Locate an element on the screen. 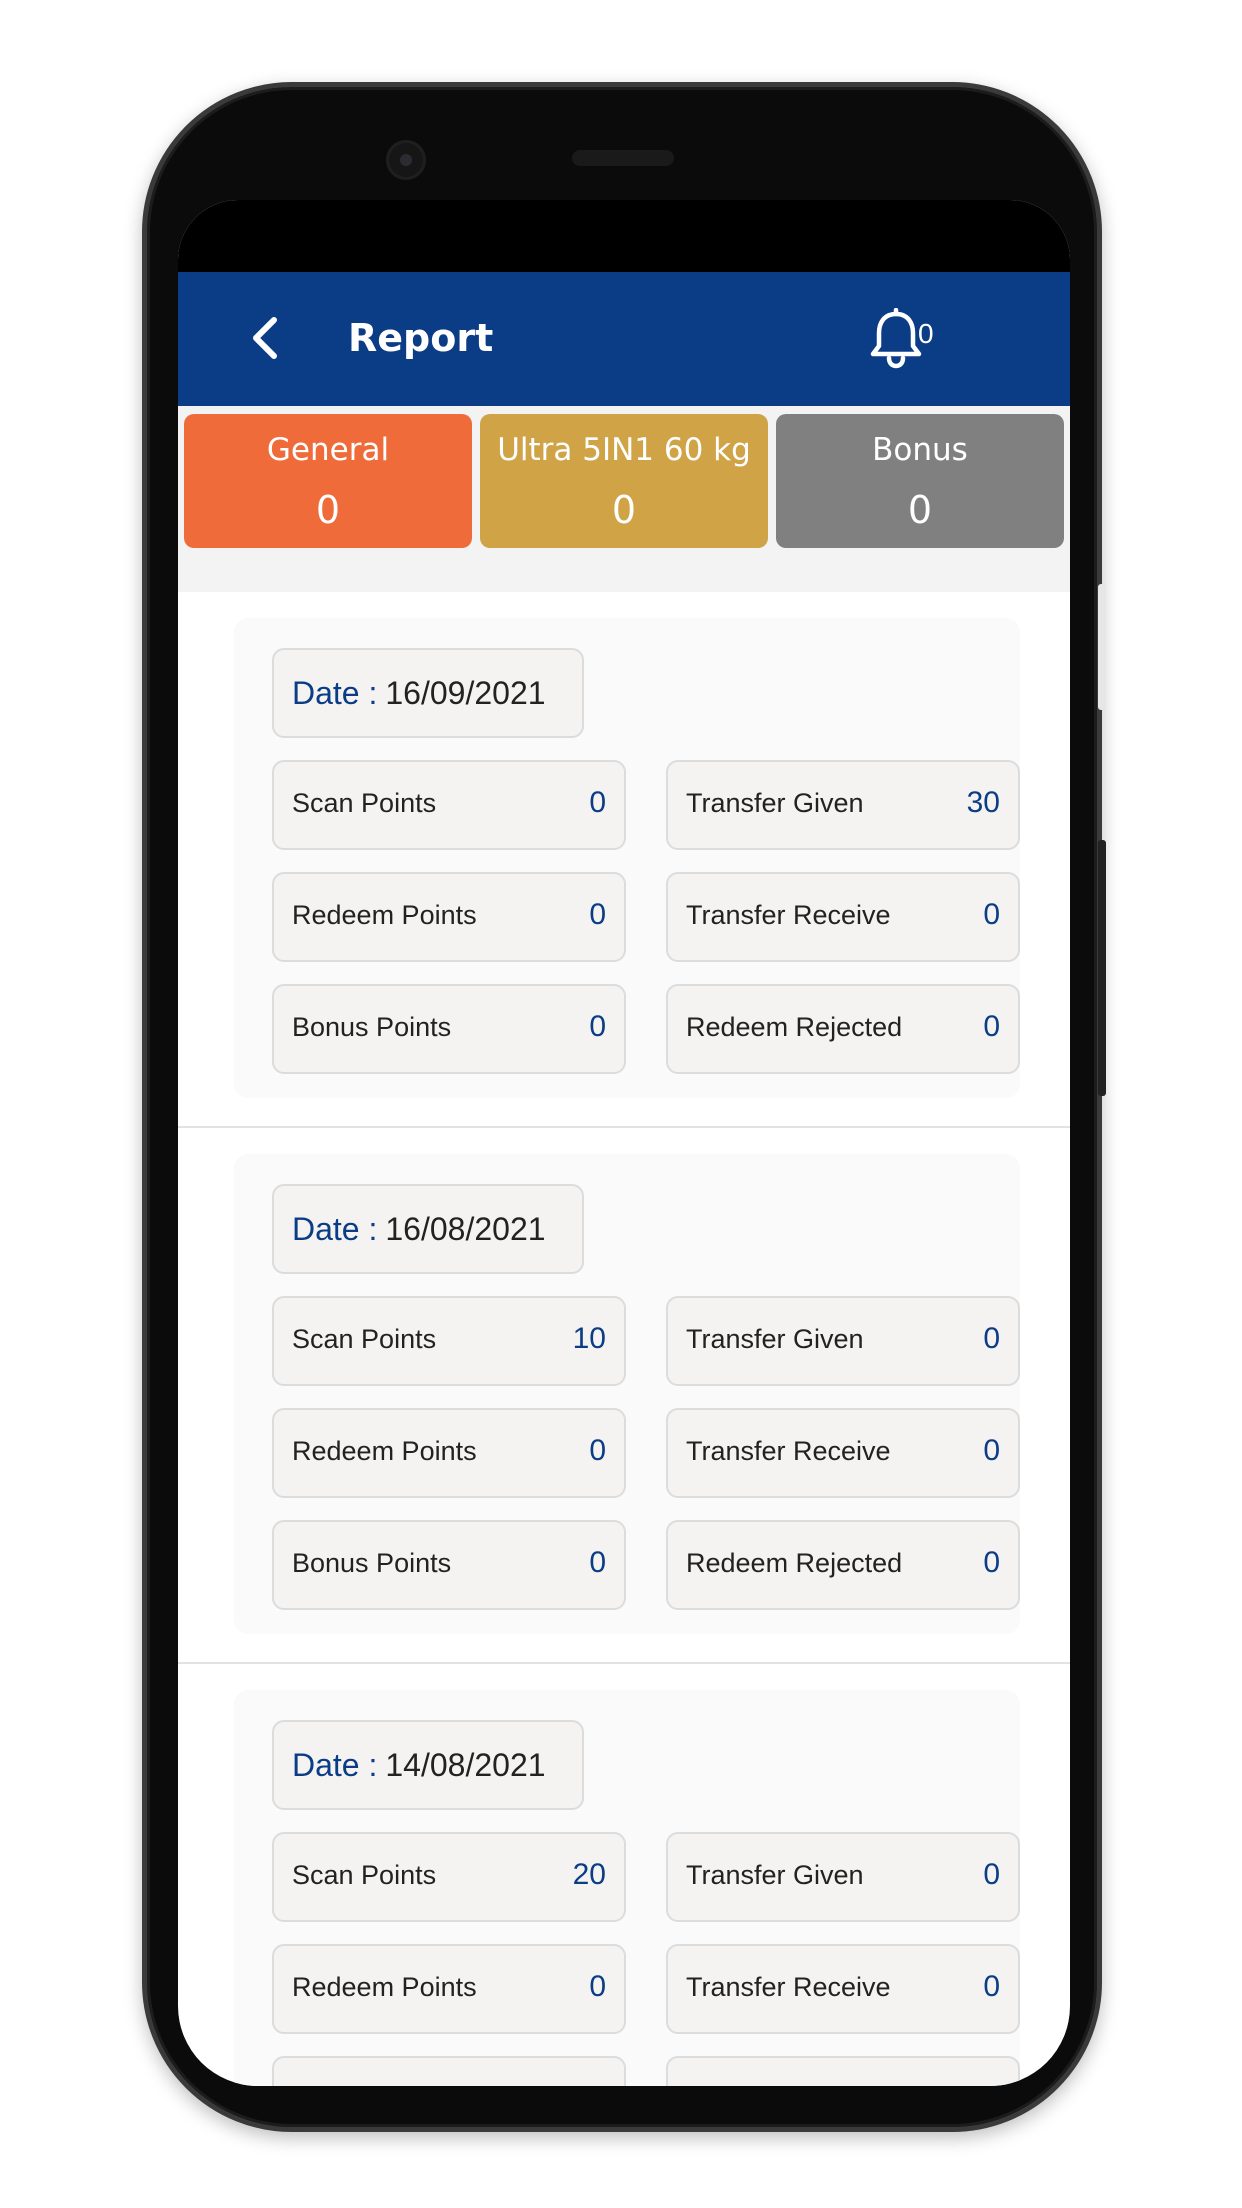 Image resolution: width=1242 pixels, height=2208 pixels. notification-badge: 0 is located at coordinates (926, 333).